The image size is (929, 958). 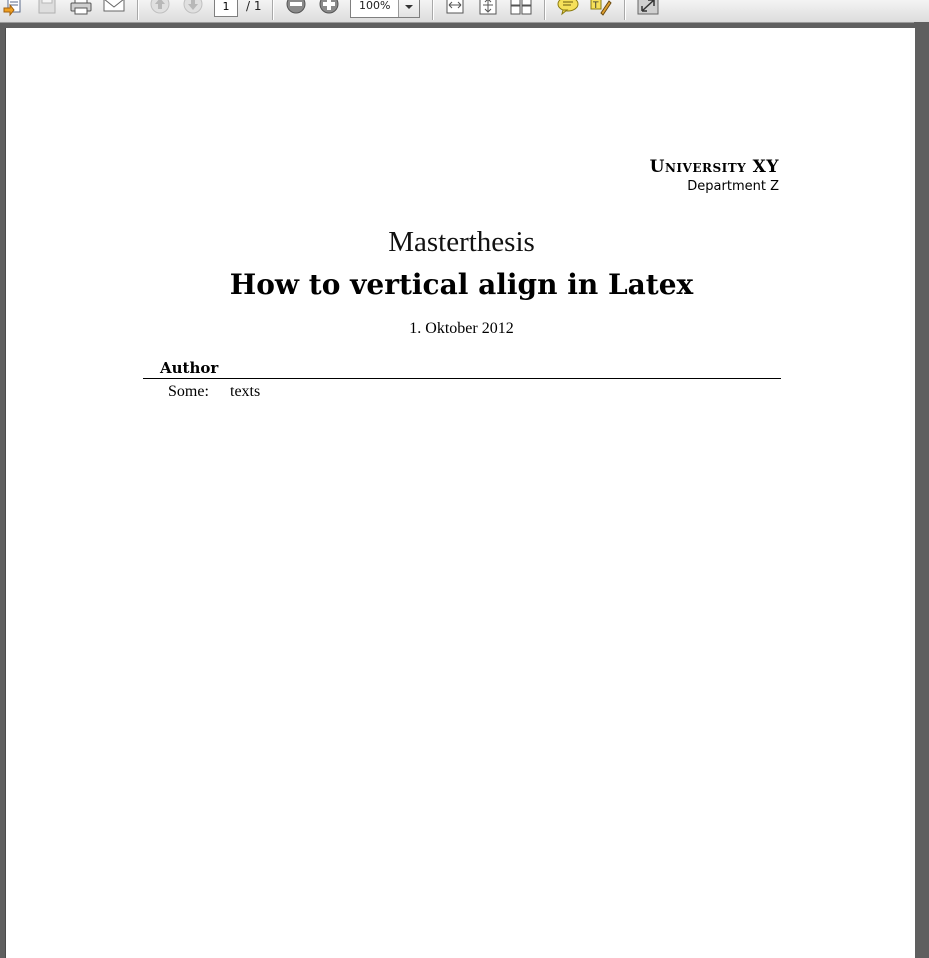 I want to click on thesis-type: Masterthesis, so click(x=461, y=242).